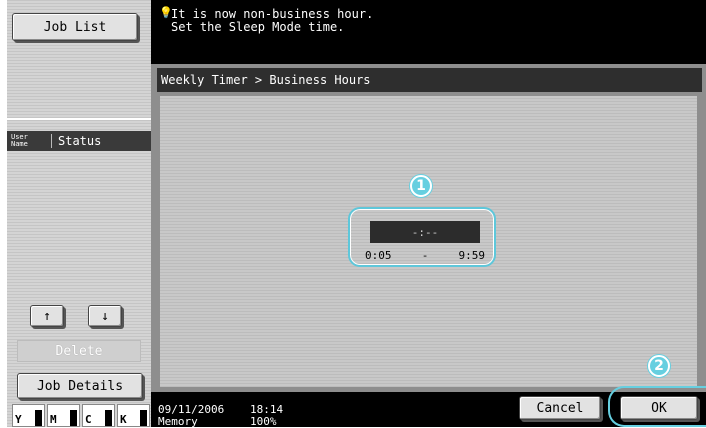 The height and width of the screenshot is (428, 706). Describe the element at coordinates (18, 419) in the screenshot. I see `toner-label: Y` at that location.